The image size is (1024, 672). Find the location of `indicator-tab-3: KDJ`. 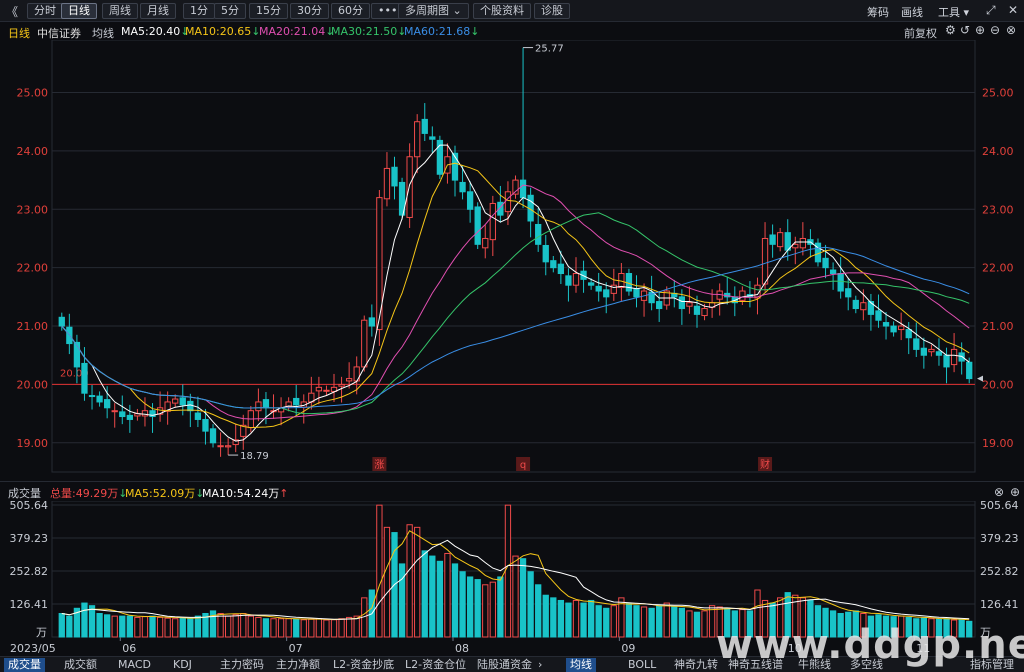

indicator-tab-3: KDJ is located at coordinates (182, 665).